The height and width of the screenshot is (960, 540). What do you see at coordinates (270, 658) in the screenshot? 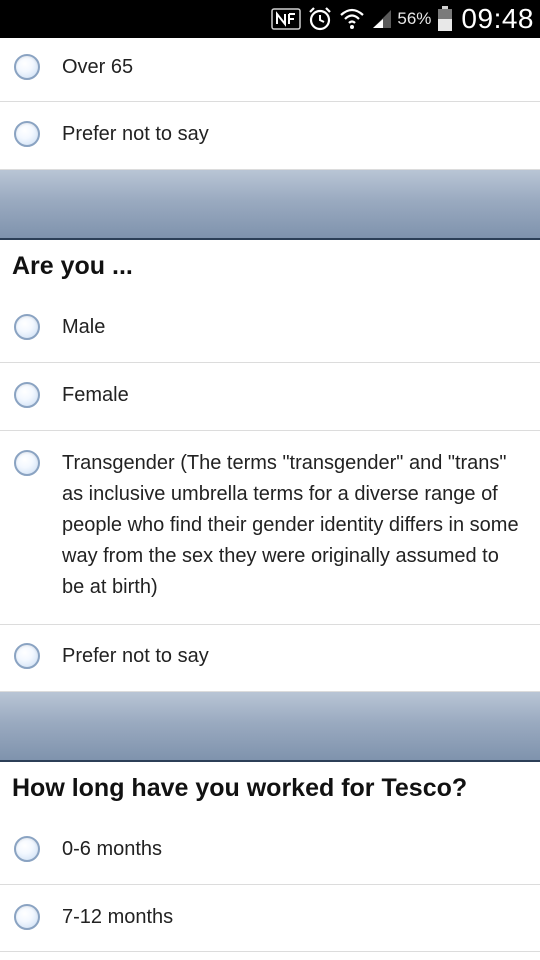
I see `option-gender-prefer-not-to-say: Prefer not to say` at bounding box center [270, 658].